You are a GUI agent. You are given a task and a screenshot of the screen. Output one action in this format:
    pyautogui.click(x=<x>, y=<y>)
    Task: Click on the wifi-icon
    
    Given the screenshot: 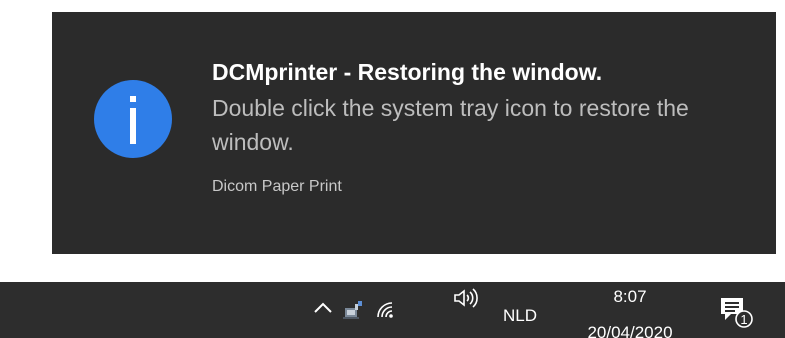 What is the action you would take?
    pyautogui.click(x=386, y=310)
    